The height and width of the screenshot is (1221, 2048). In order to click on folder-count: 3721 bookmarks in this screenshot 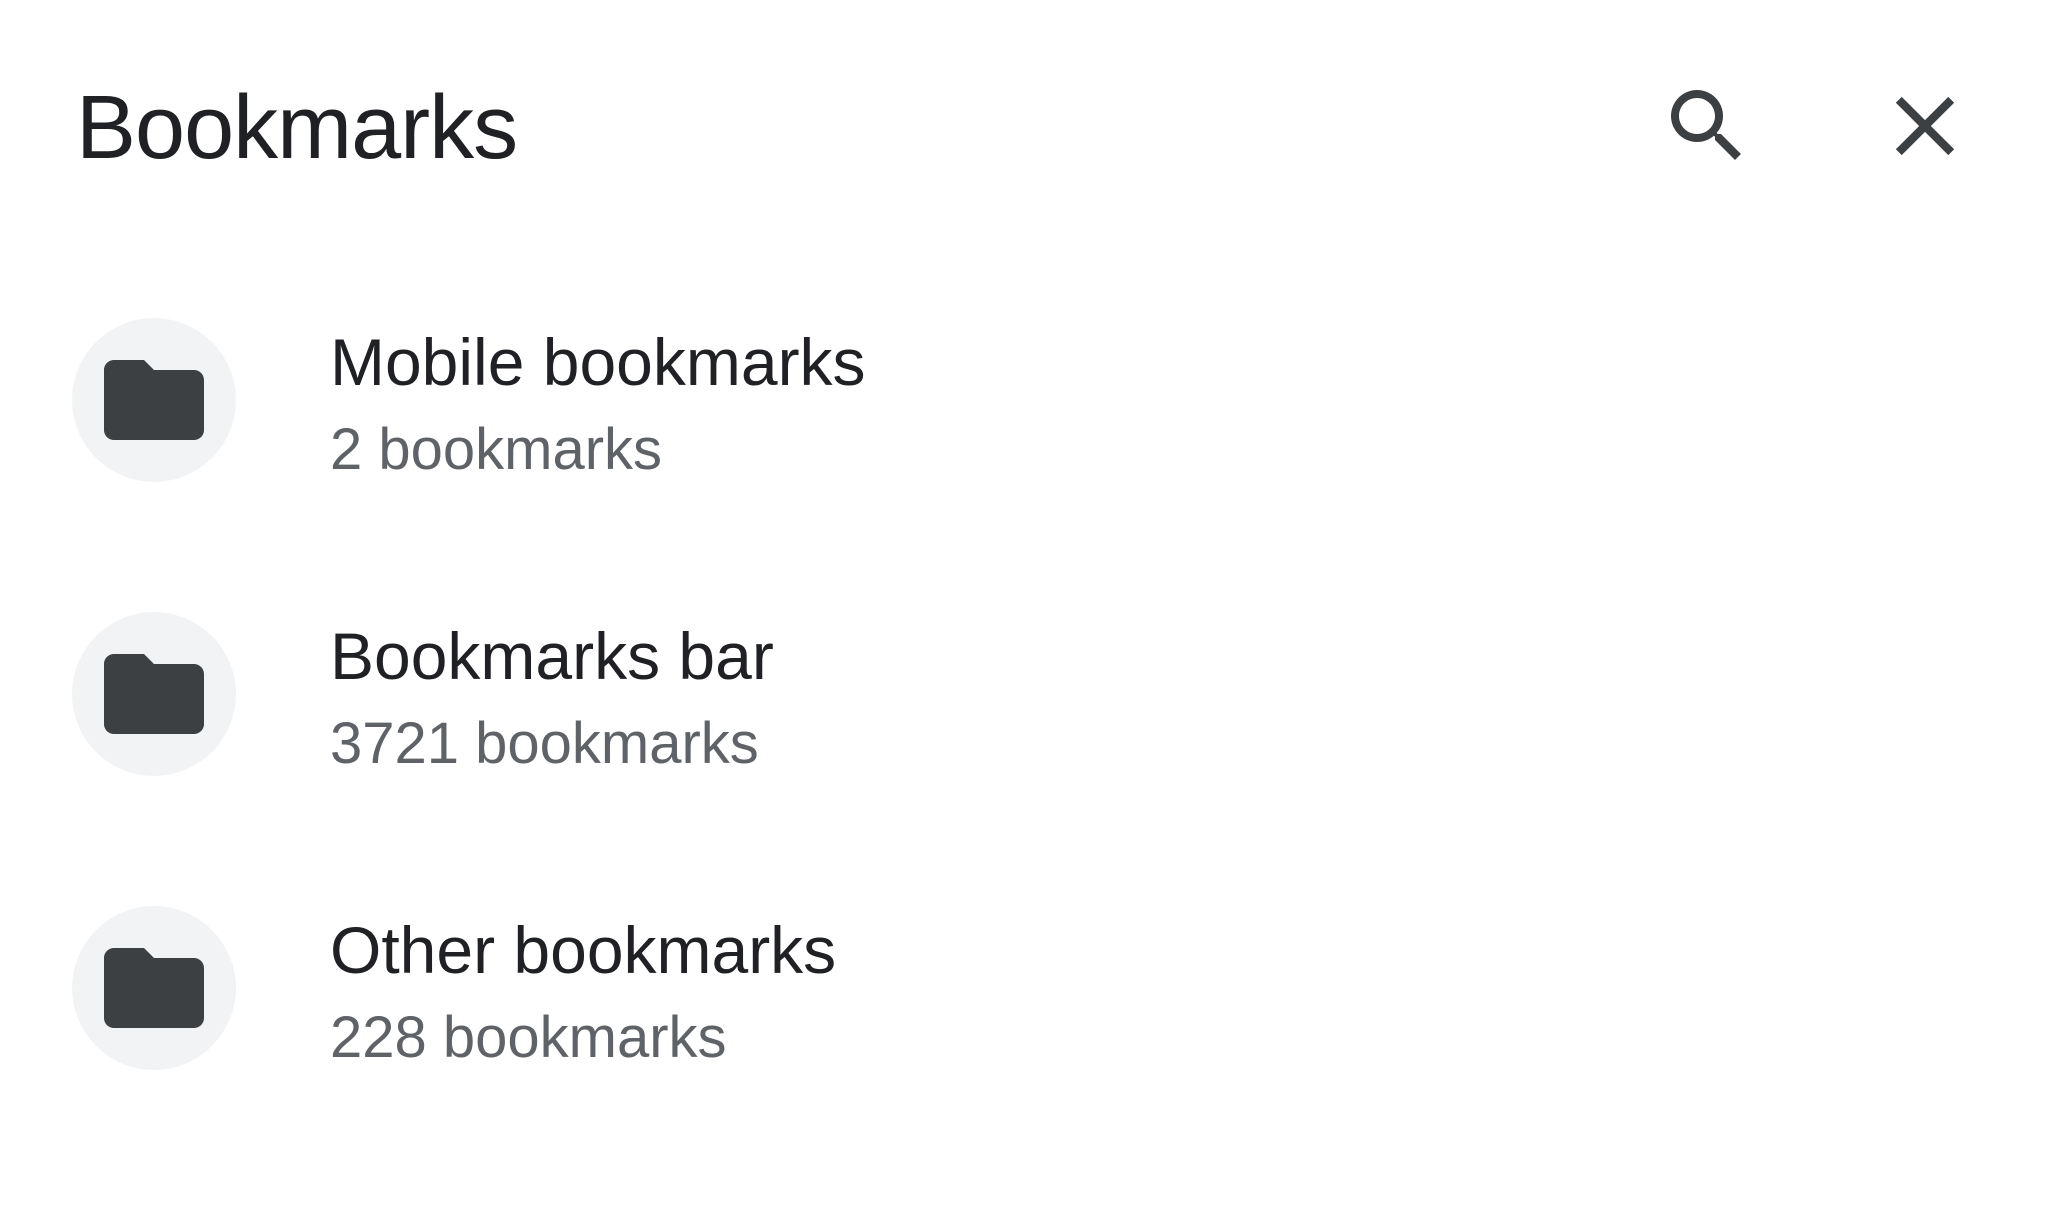, I will do `click(544, 743)`.